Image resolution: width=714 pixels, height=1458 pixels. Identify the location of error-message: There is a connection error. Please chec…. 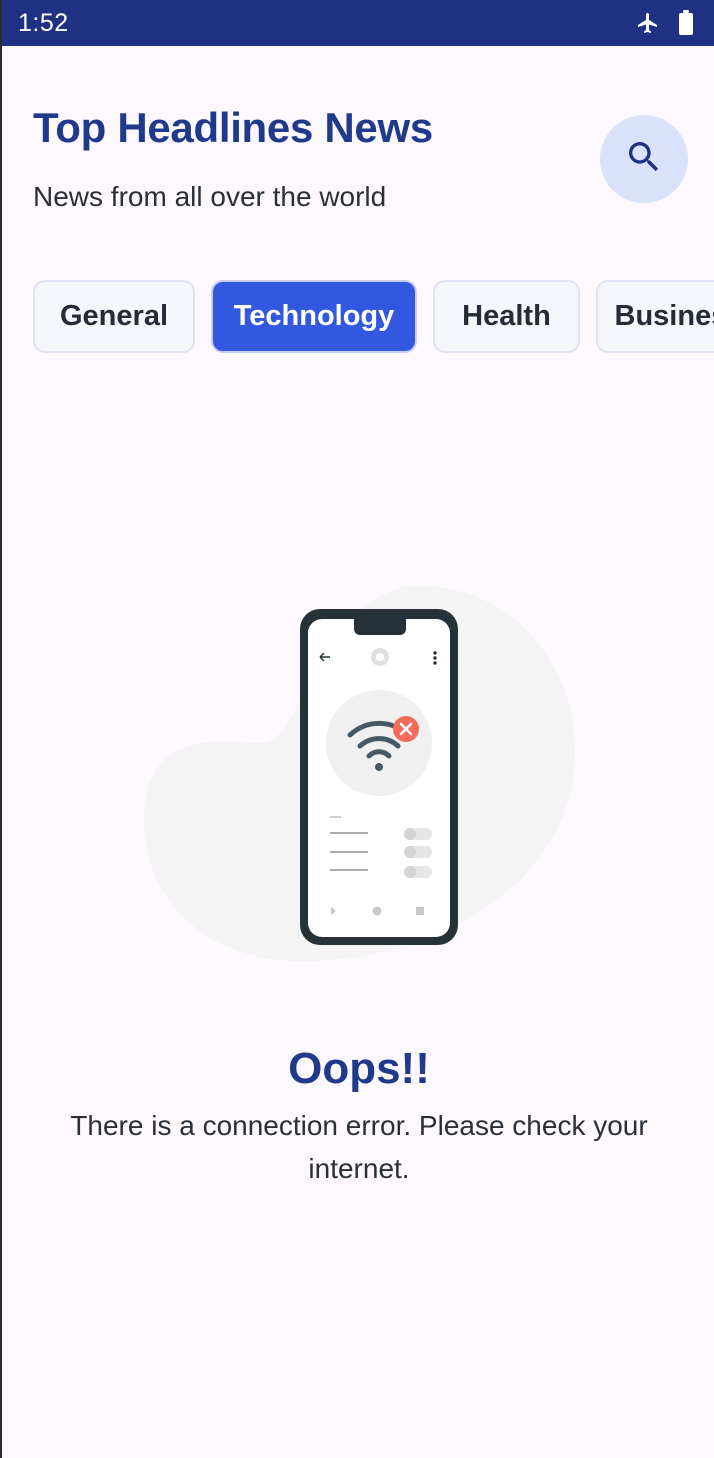
(359, 1147).